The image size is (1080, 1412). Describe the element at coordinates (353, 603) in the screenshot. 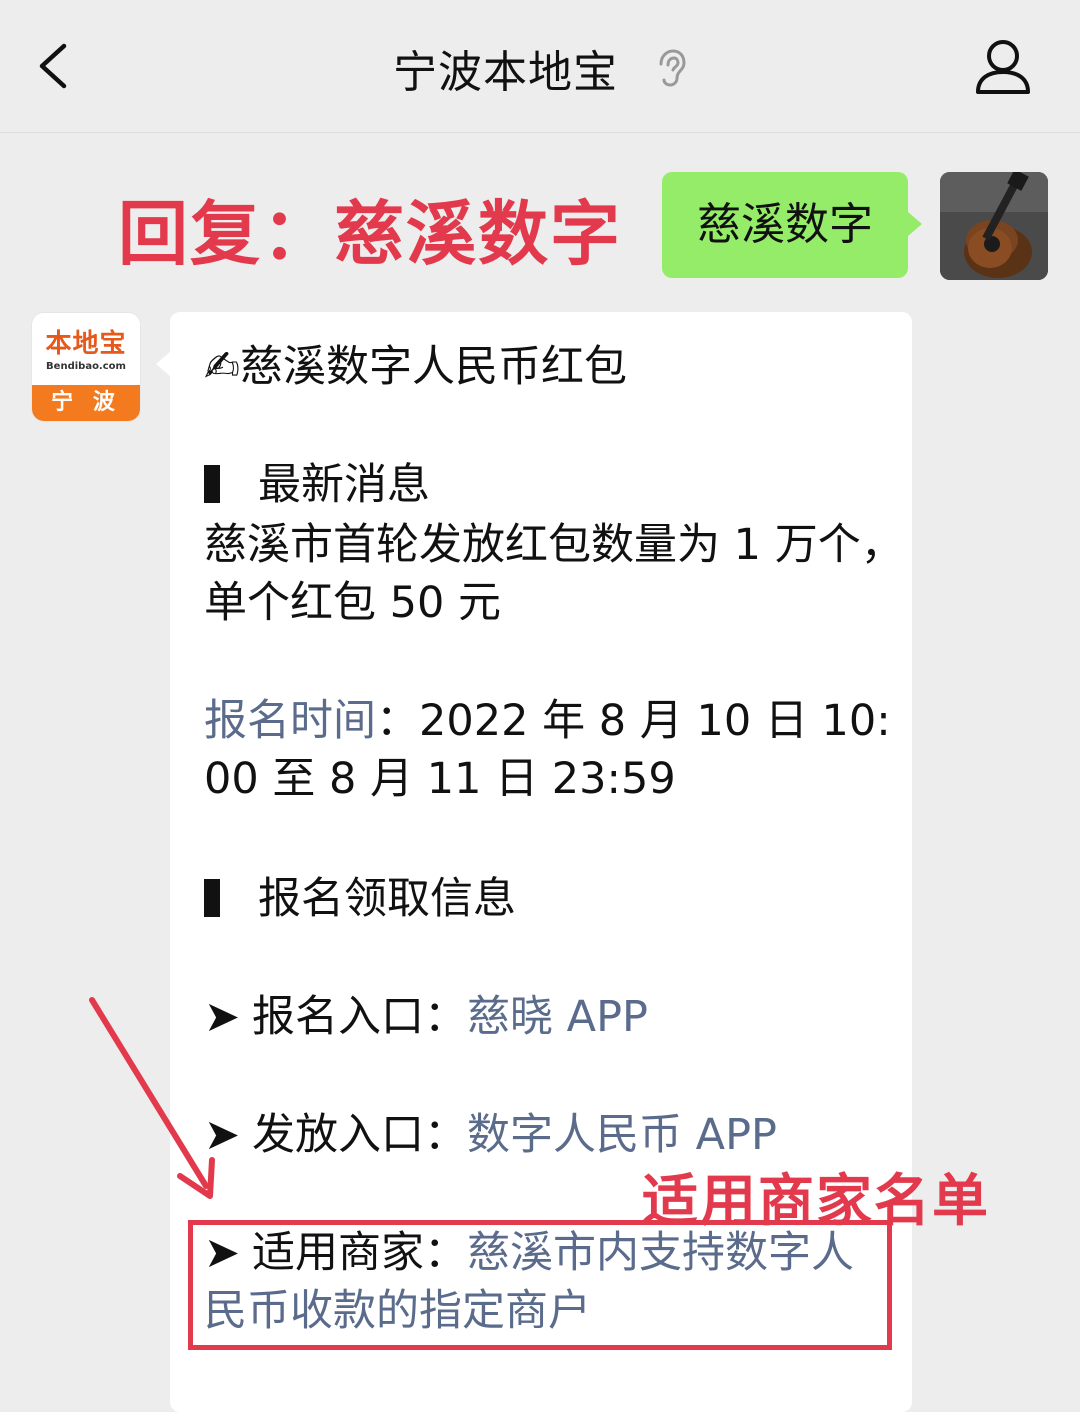

I see `news-line-2: 单个红包 50 元` at that location.